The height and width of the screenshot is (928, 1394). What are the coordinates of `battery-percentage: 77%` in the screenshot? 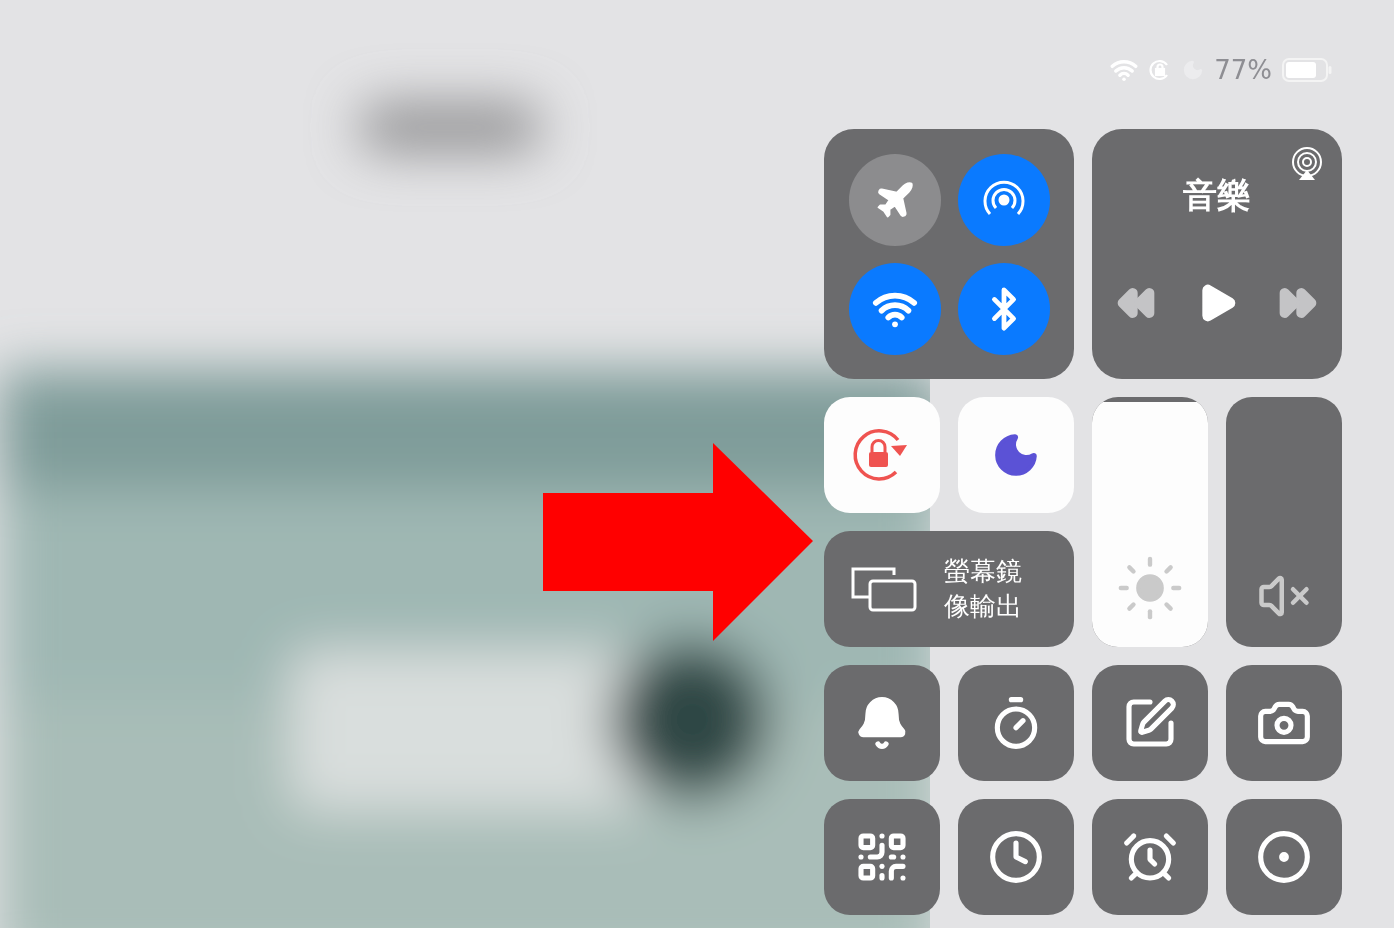 It's located at (1243, 70).